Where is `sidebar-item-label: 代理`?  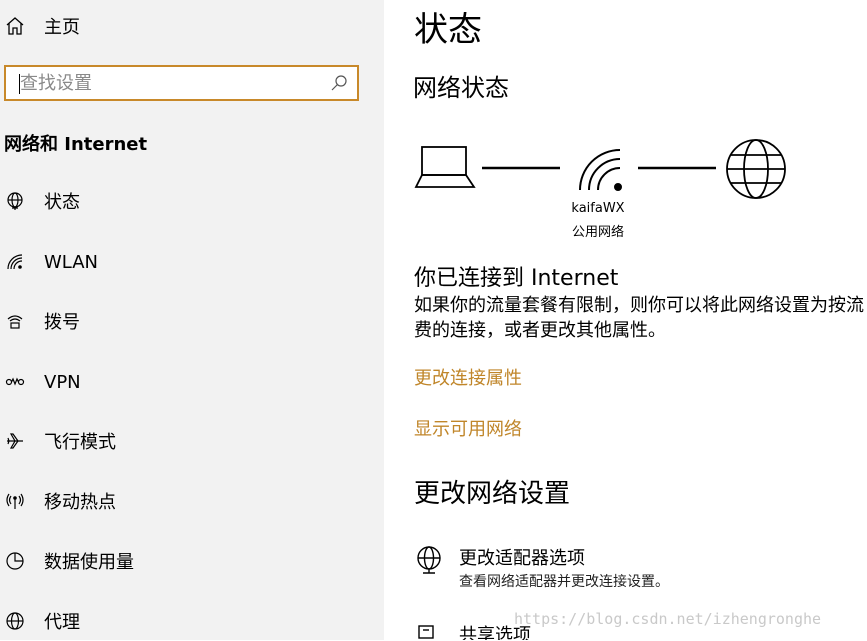
sidebar-item-label: 代理 is located at coordinates (62, 622).